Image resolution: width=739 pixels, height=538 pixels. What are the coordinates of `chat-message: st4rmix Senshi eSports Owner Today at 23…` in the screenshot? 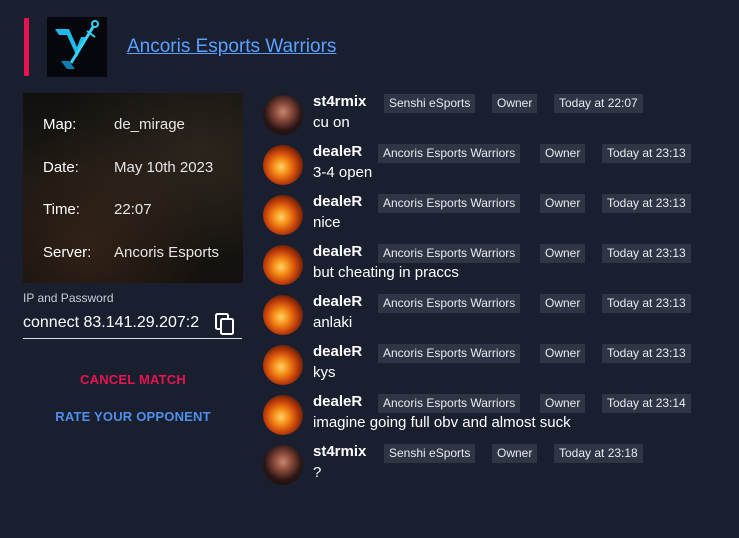 It's located at (498, 465).